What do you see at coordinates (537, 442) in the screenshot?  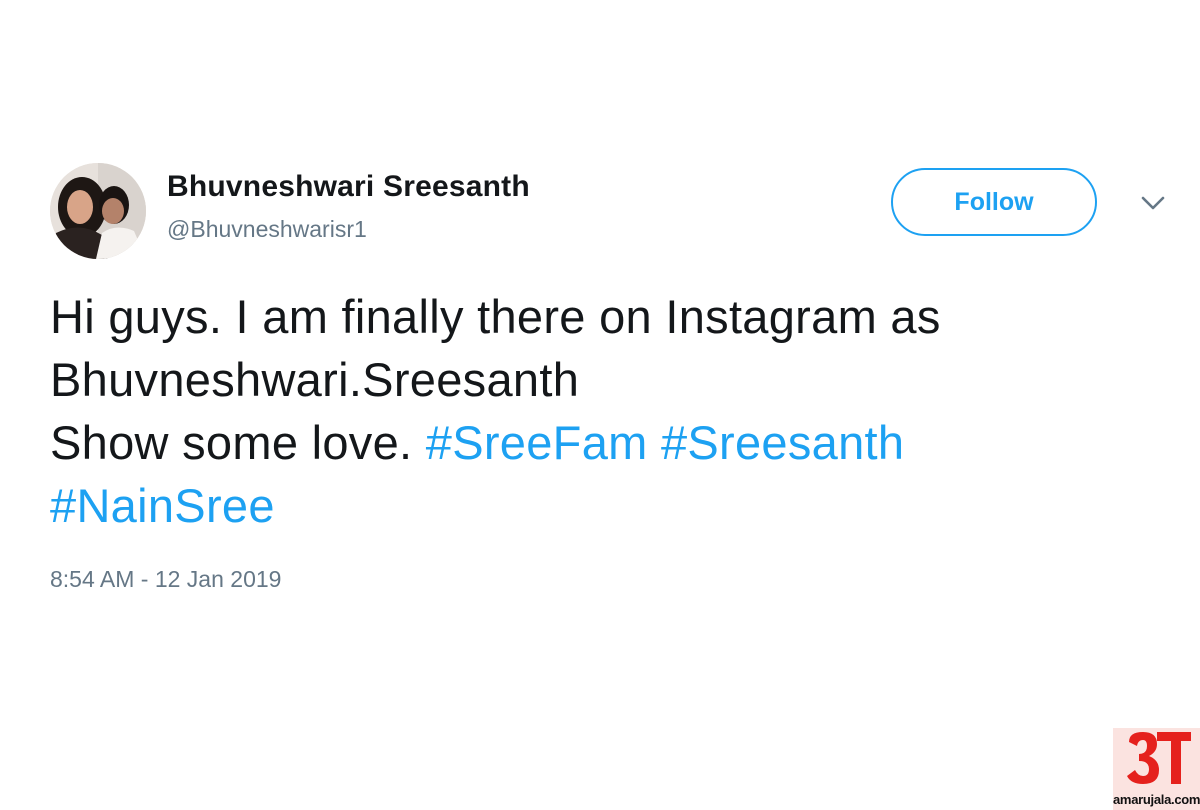 I see `hashtag-link-sreefam: #SreeFam` at bounding box center [537, 442].